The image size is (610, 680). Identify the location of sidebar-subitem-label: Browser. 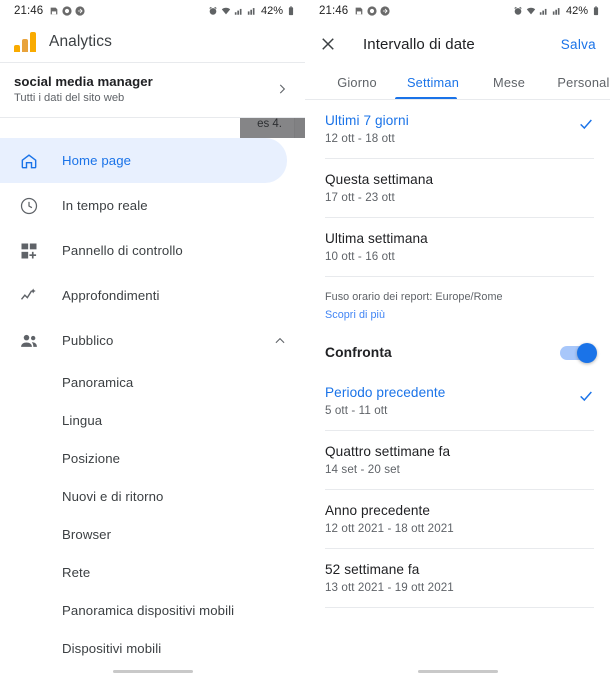
(87, 534).